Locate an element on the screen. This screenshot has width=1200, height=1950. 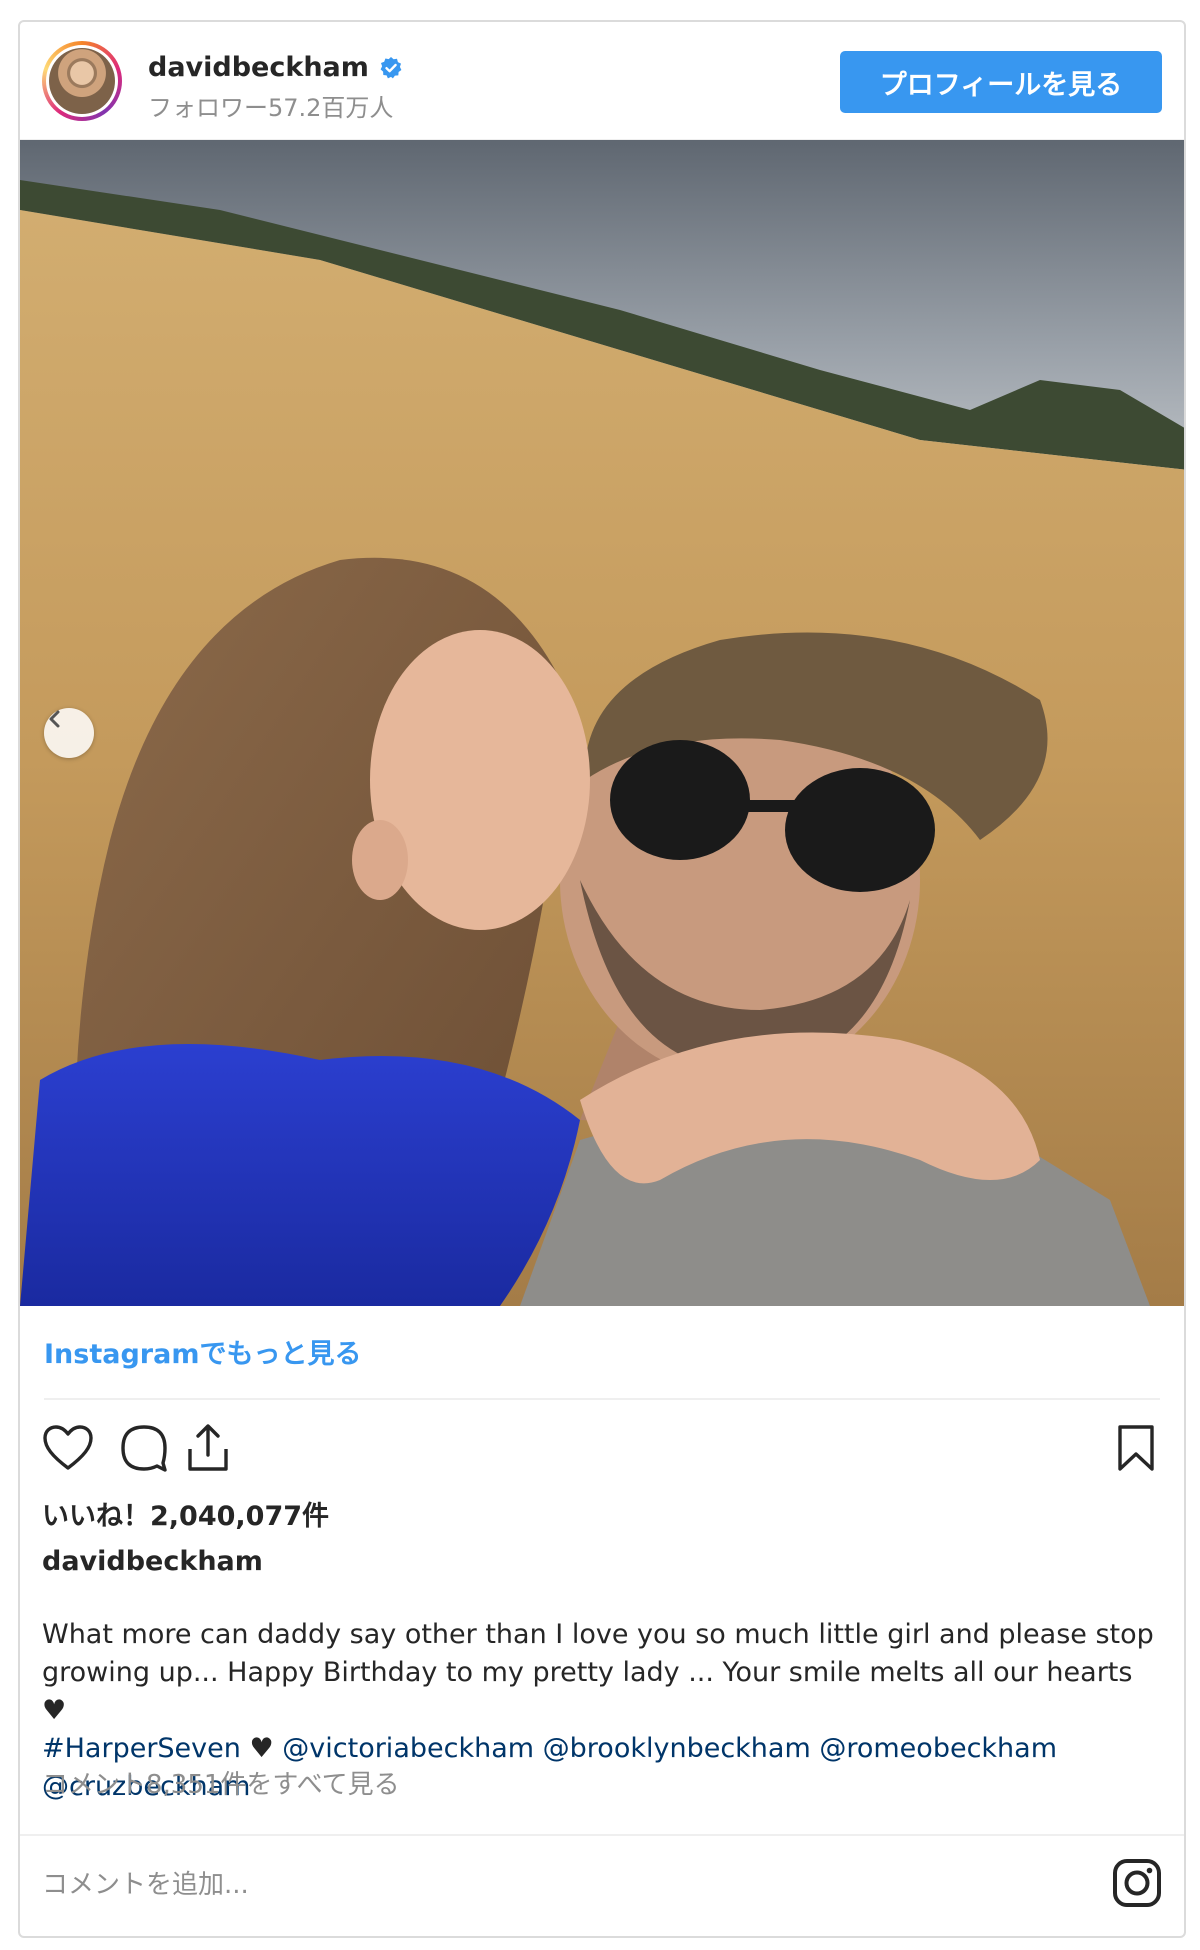
section-divider is located at coordinates (602, 1399).